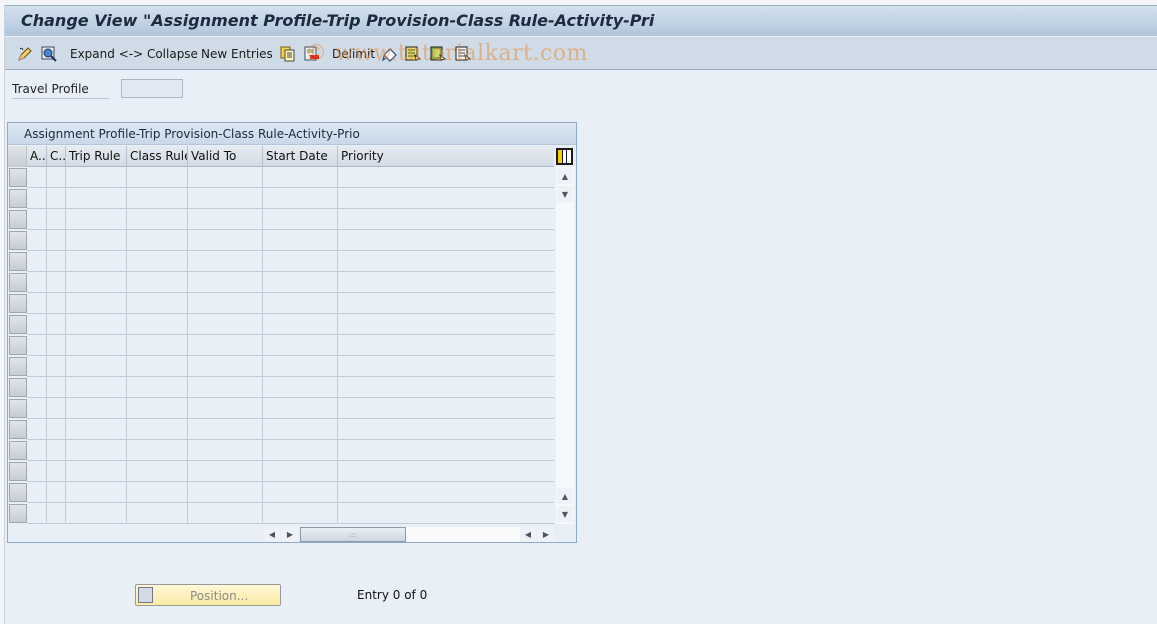 The image size is (1157, 624). I want to click on select-block-button, so click(438, 53).